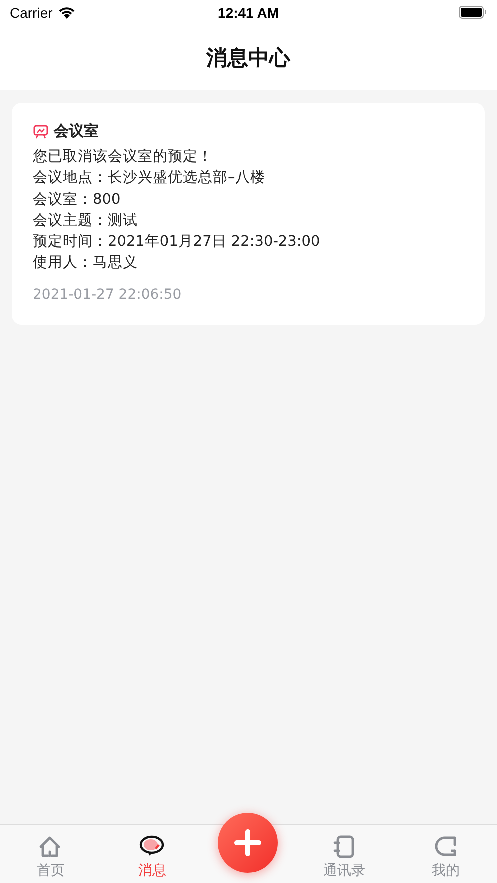  I want to click on presentation-board-icon, so click(41, 132).